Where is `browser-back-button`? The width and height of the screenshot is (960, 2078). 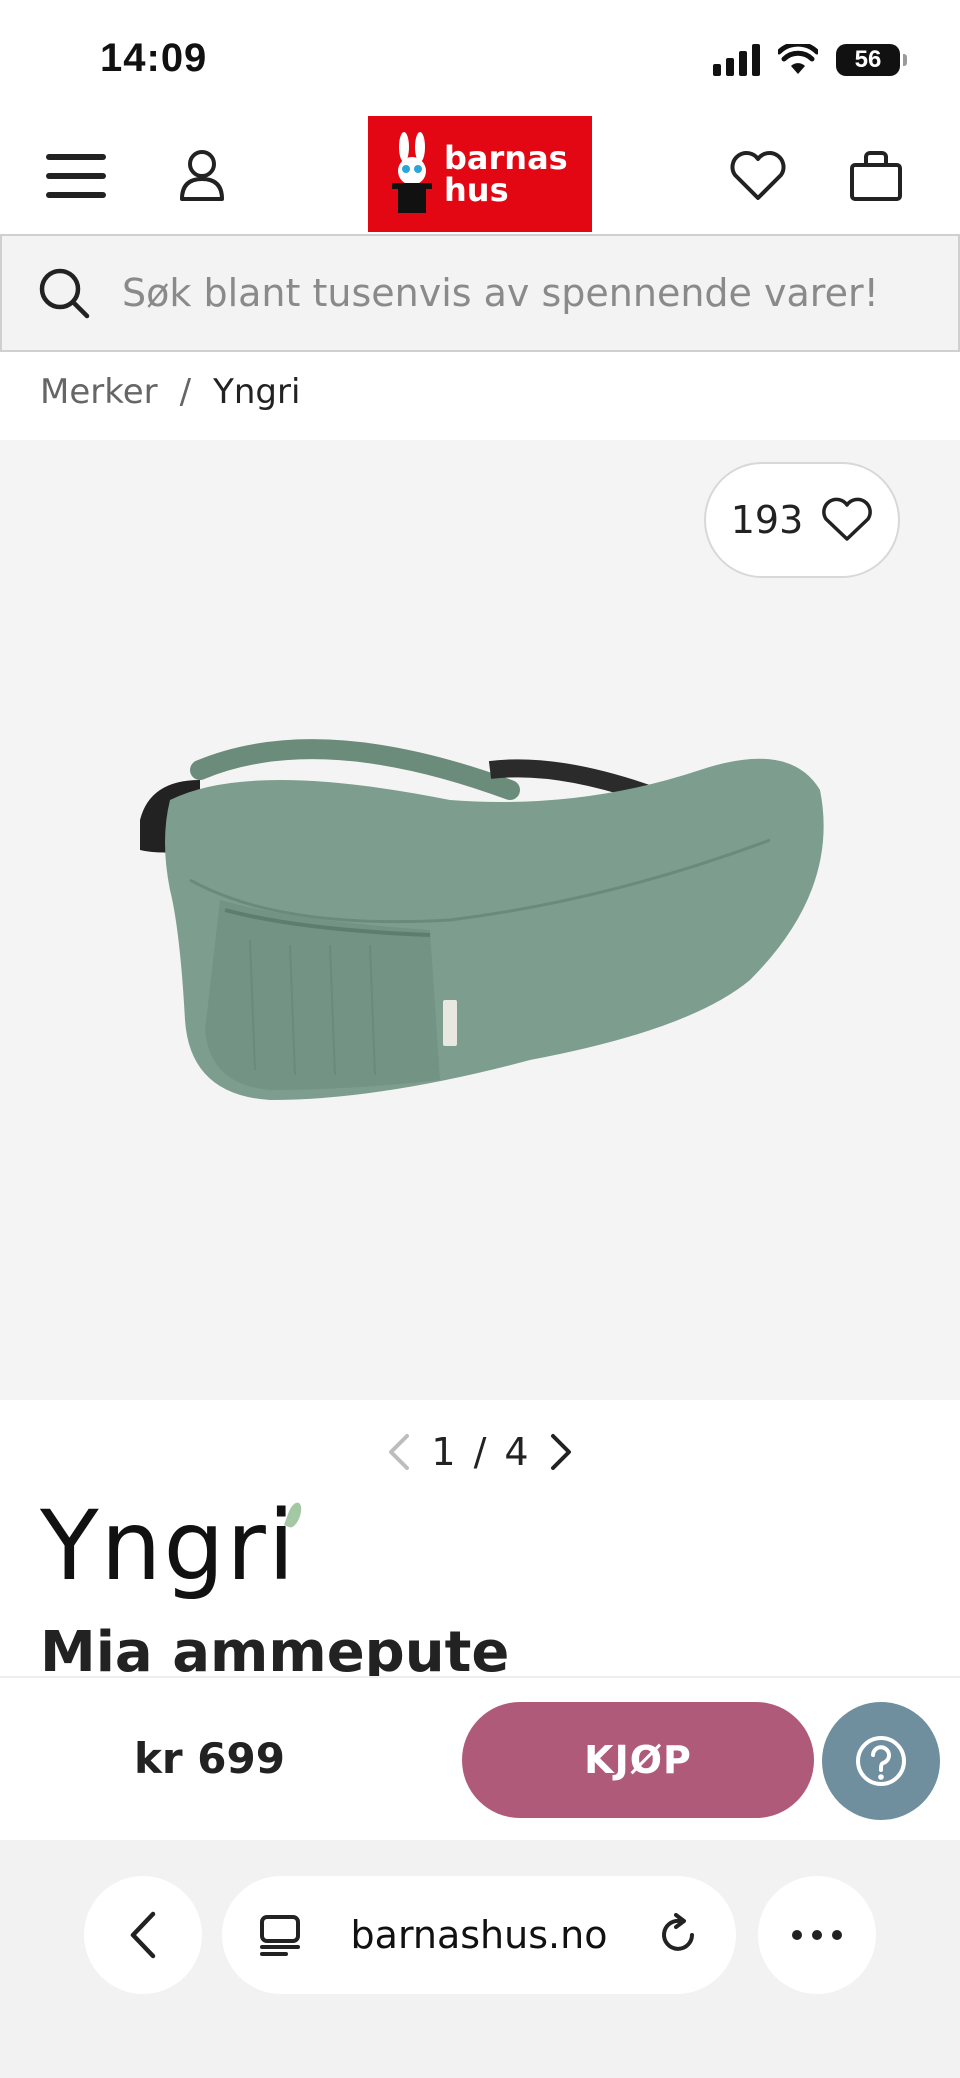 browser-back-button is located at coordinates (143, 1935).